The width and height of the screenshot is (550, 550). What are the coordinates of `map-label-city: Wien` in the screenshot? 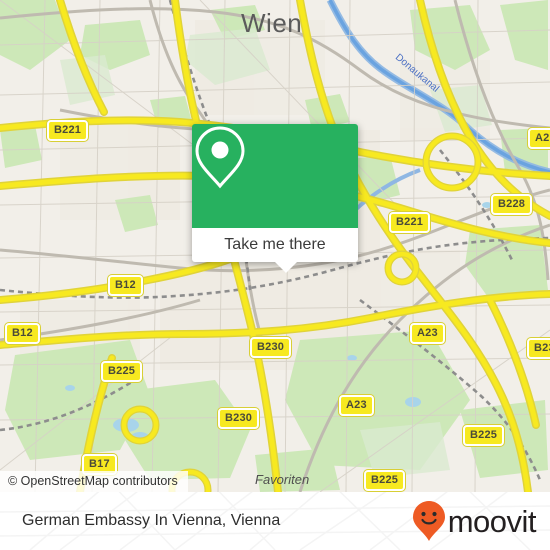 It's located at (272, 23).